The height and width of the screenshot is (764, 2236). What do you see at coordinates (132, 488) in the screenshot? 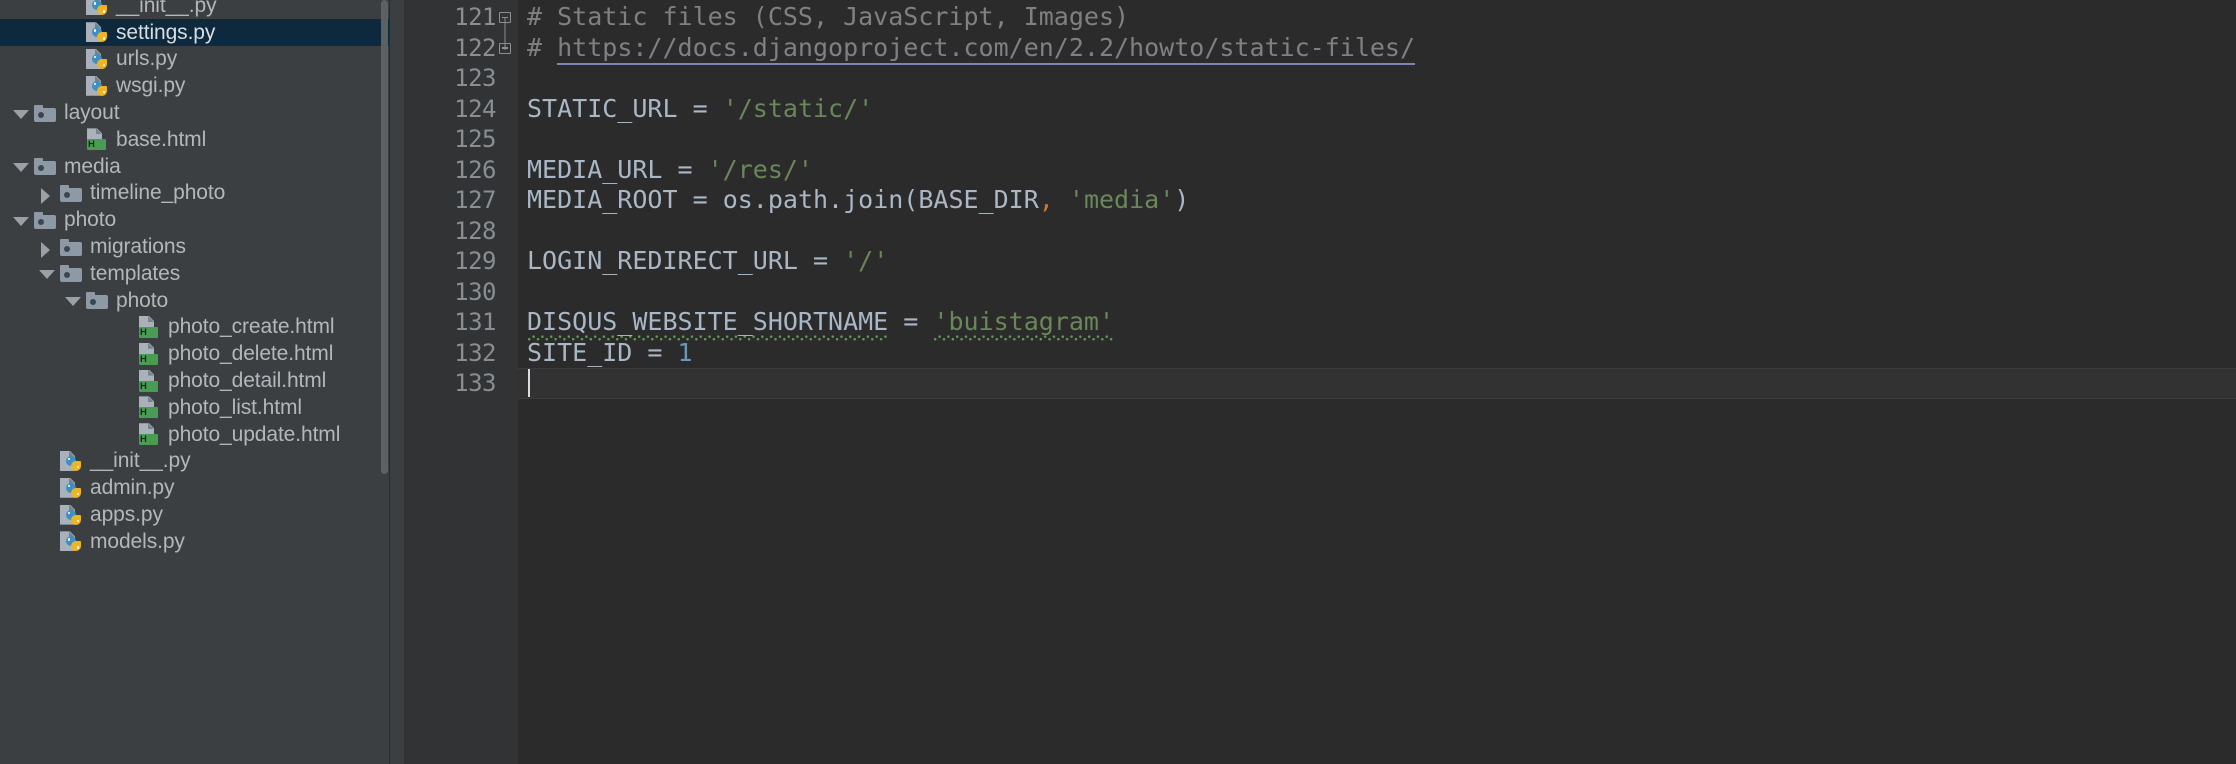
I see `tree-item-label: admin.py` at bounding box center [132, 488].